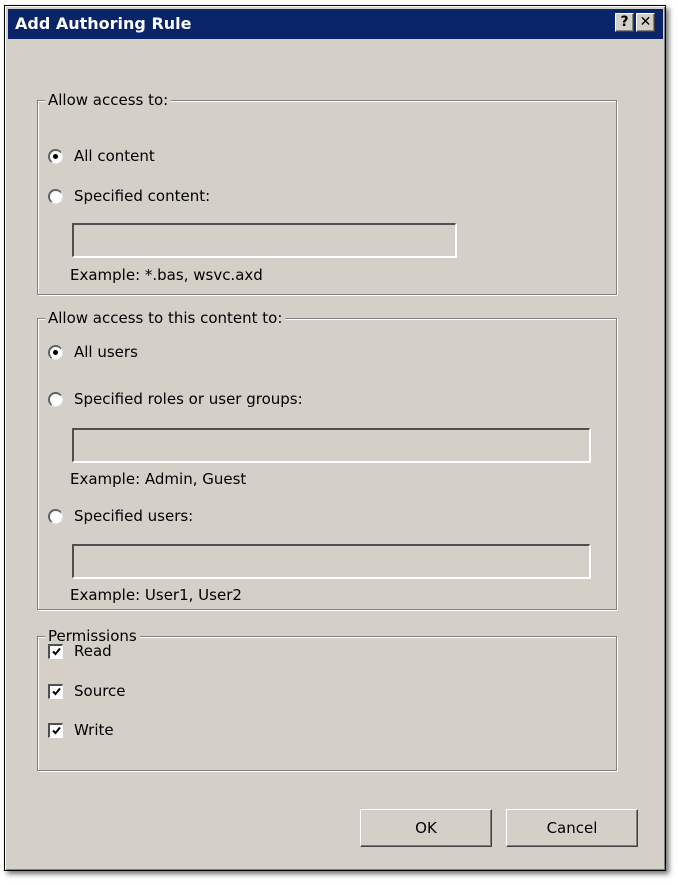 The width and height of the screenshot is (678, 885). I want to click on read-checkbox: Read, so click(80, 651).